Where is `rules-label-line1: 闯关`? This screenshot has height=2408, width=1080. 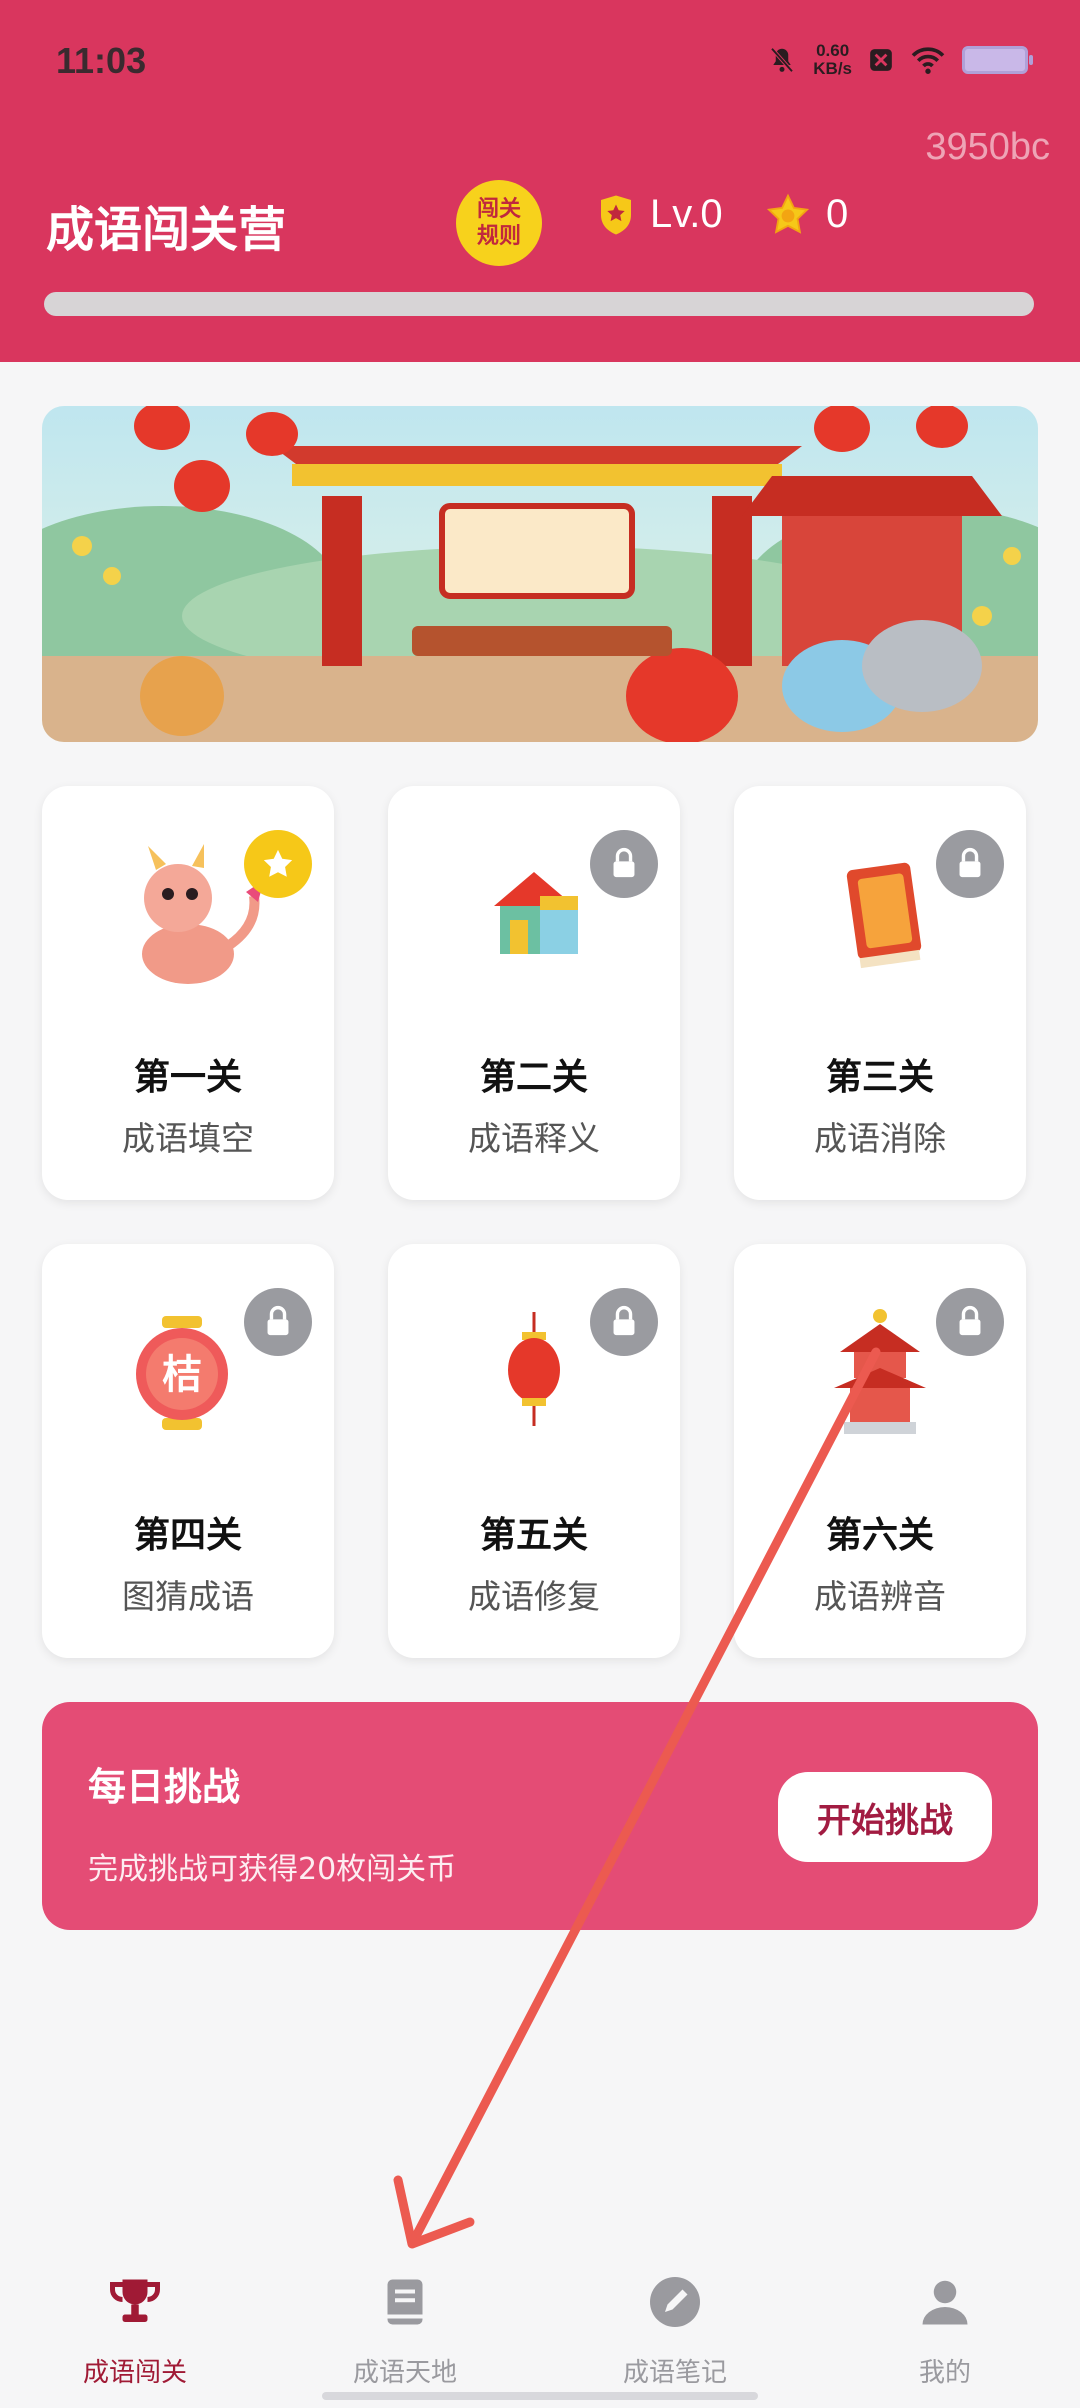 rules-label-line1: 闯关 is located at coordinates (498, 209).